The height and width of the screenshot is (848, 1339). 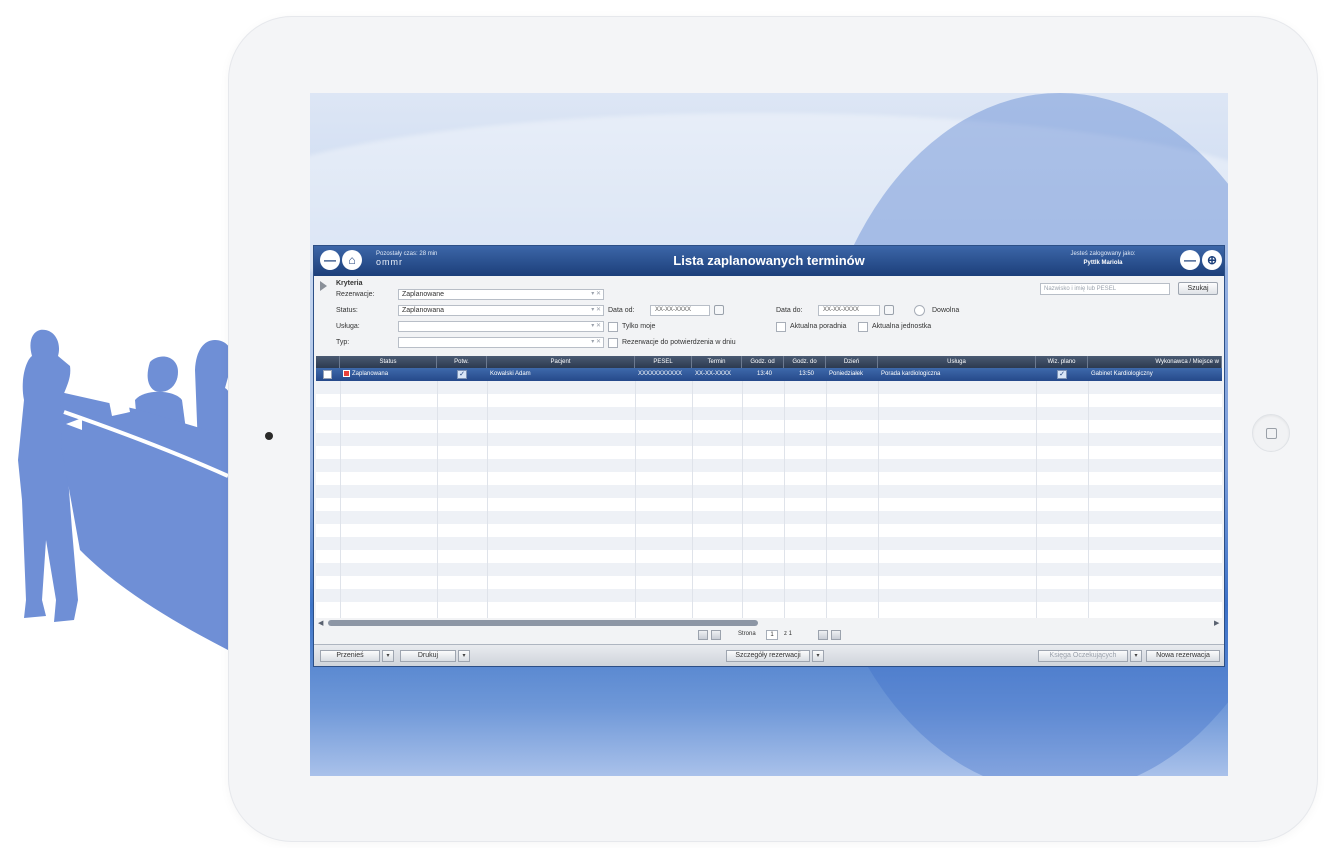 I want to click on header-godz-do: Godz. do, so click(x=805, y=362).